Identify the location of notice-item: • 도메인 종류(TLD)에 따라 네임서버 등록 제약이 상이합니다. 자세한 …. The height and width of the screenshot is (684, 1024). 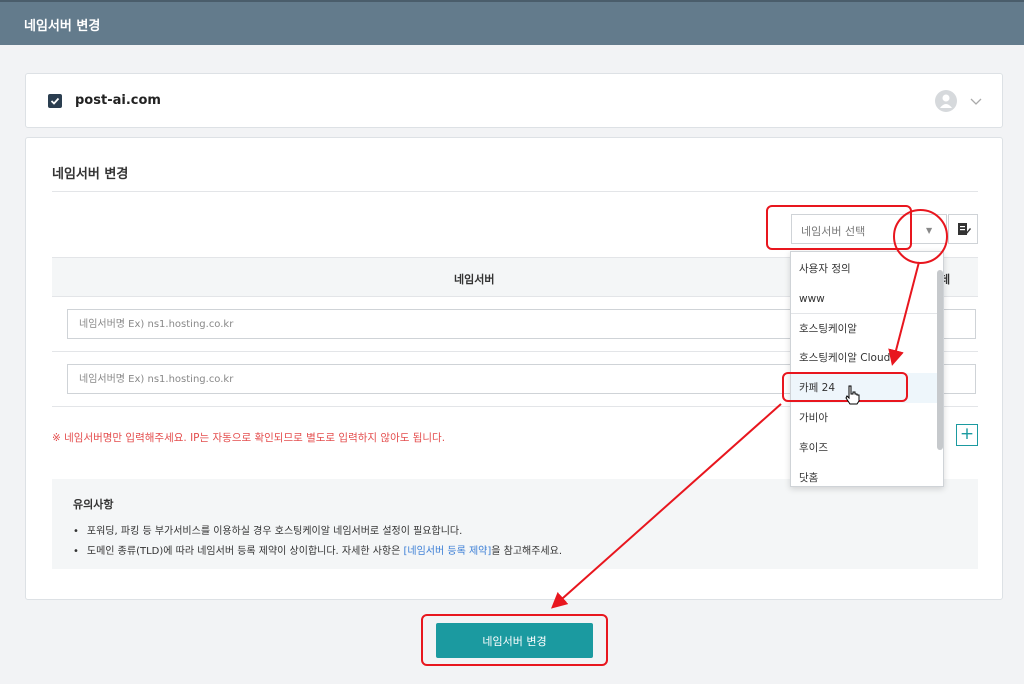
(318, 551).